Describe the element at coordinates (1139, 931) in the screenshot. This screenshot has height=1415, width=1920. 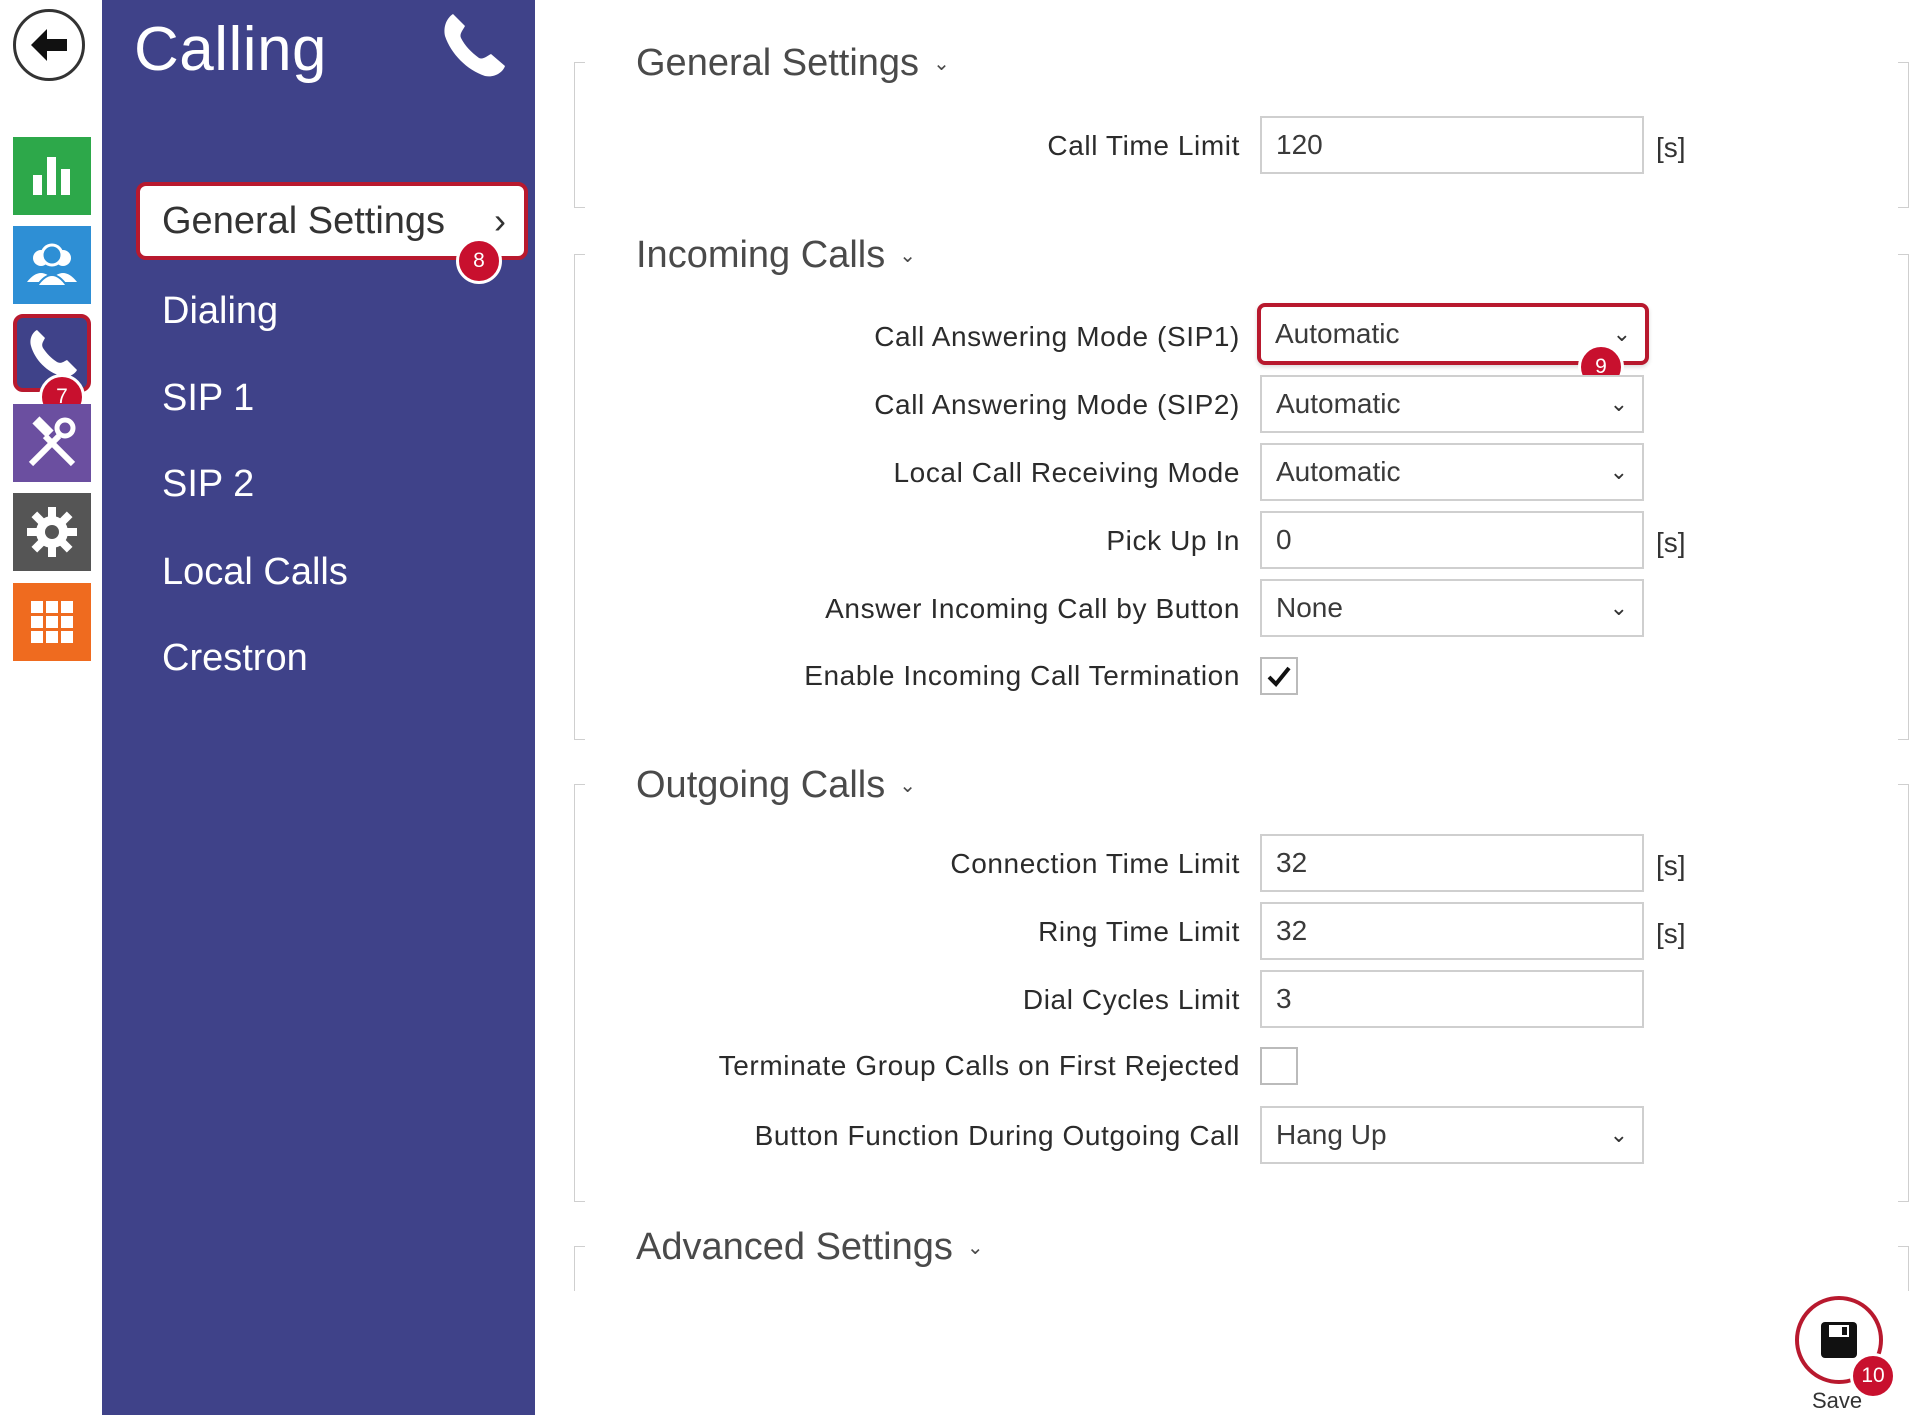
I see `label-ring-time-limit: Ring Time Limit` at that location.